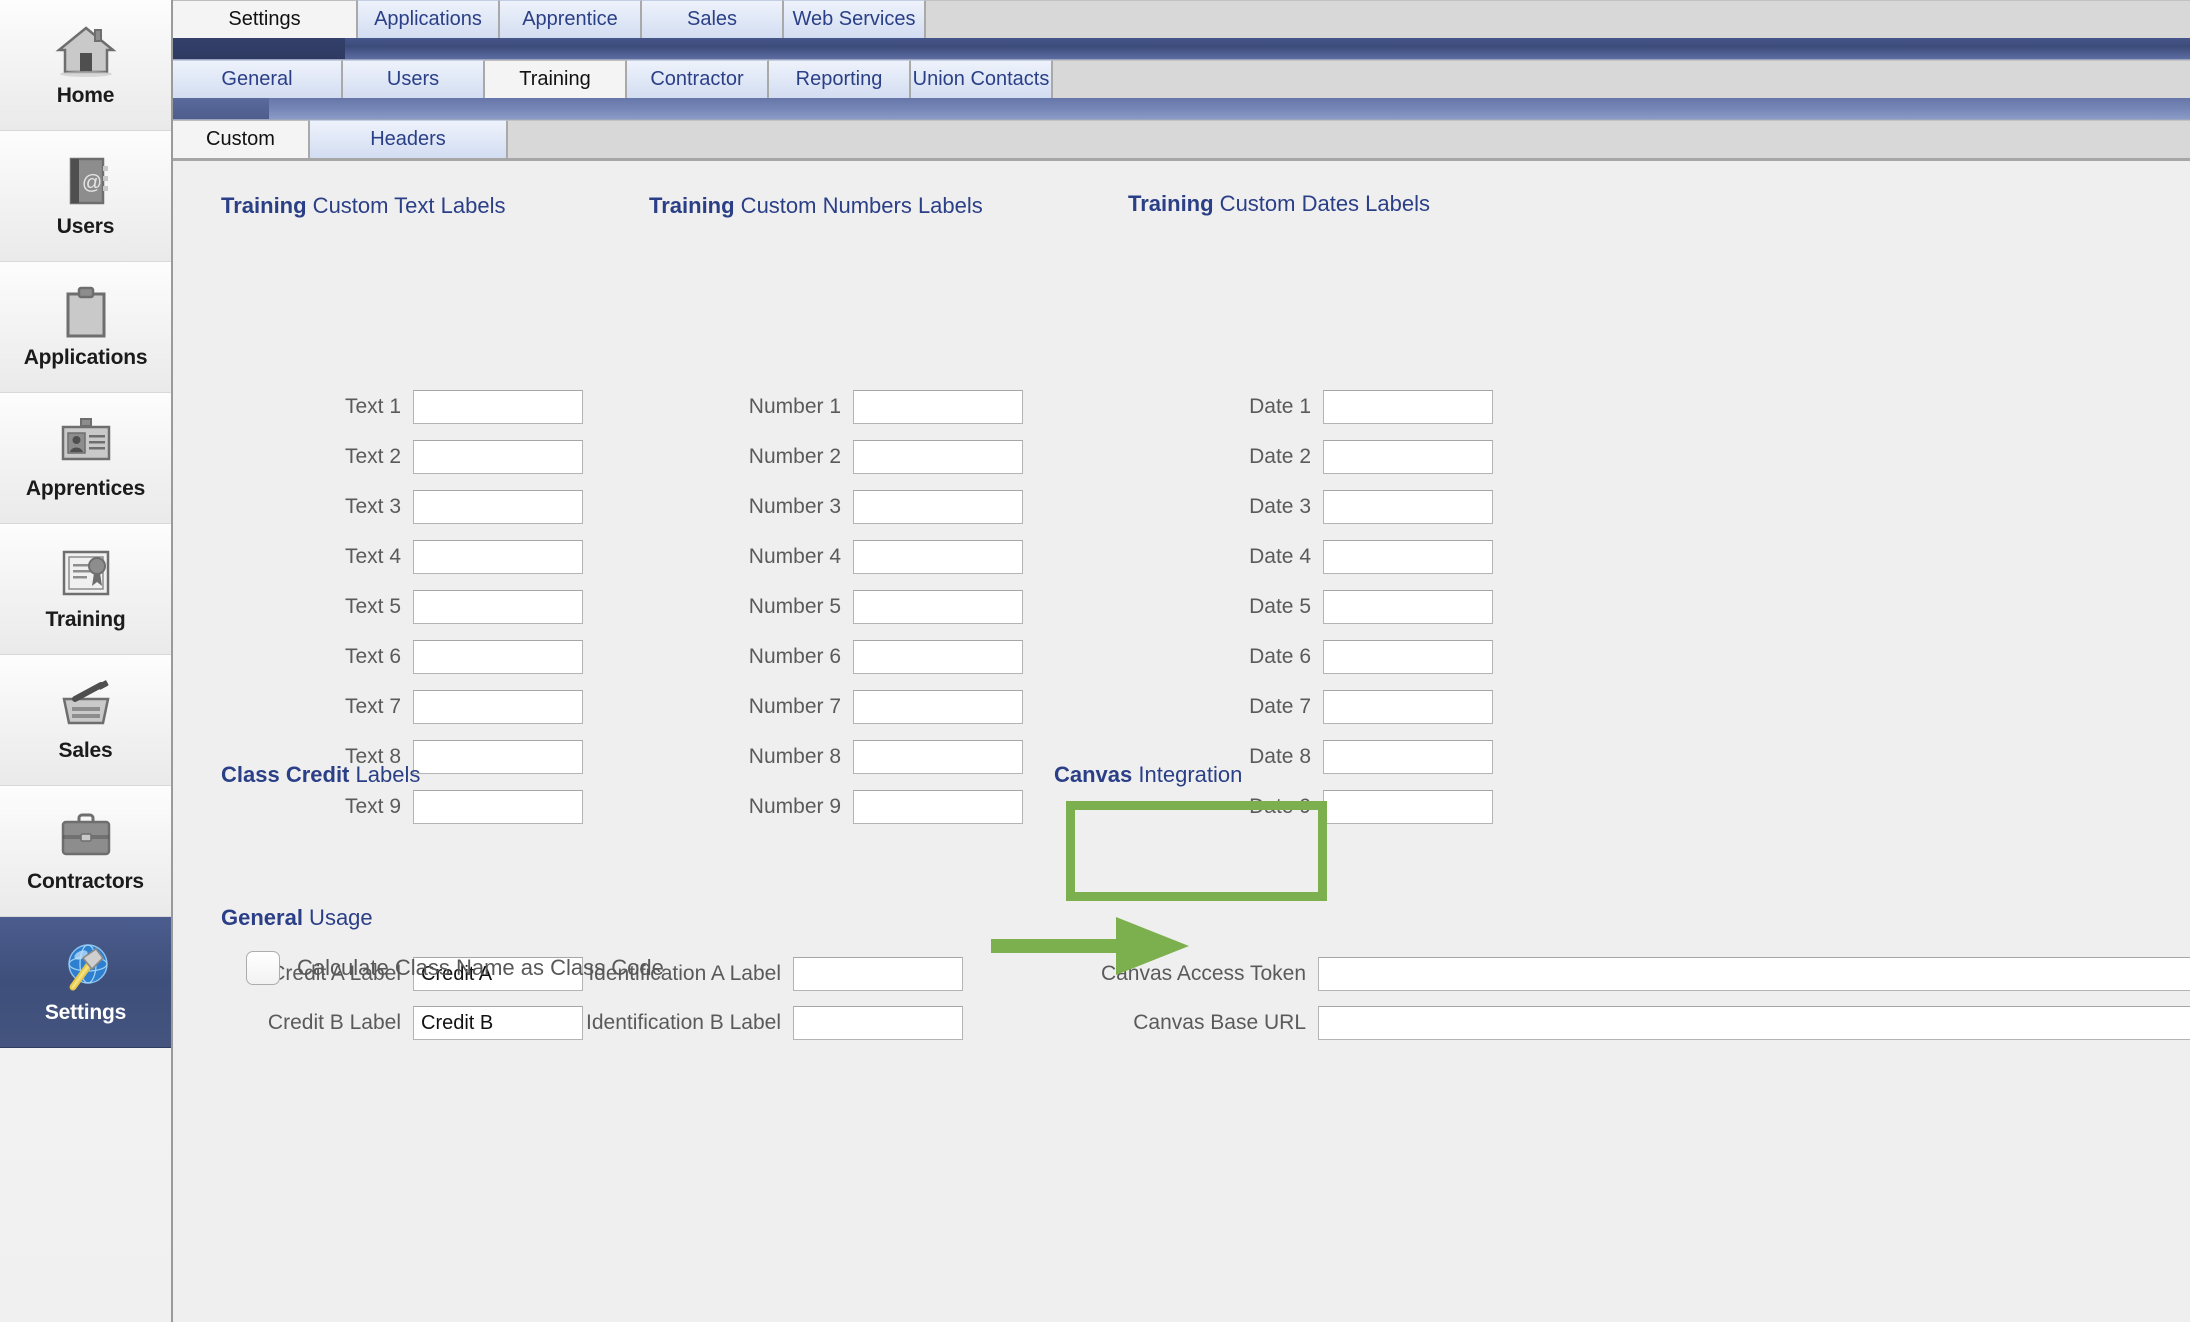 Image resolution: width=2190 pixels, height=1322 pixels. What do you see at coordinates (840, 79) in the screenshot?
I see `tab-reporting: Reporting` at bounding box center [840, 79].